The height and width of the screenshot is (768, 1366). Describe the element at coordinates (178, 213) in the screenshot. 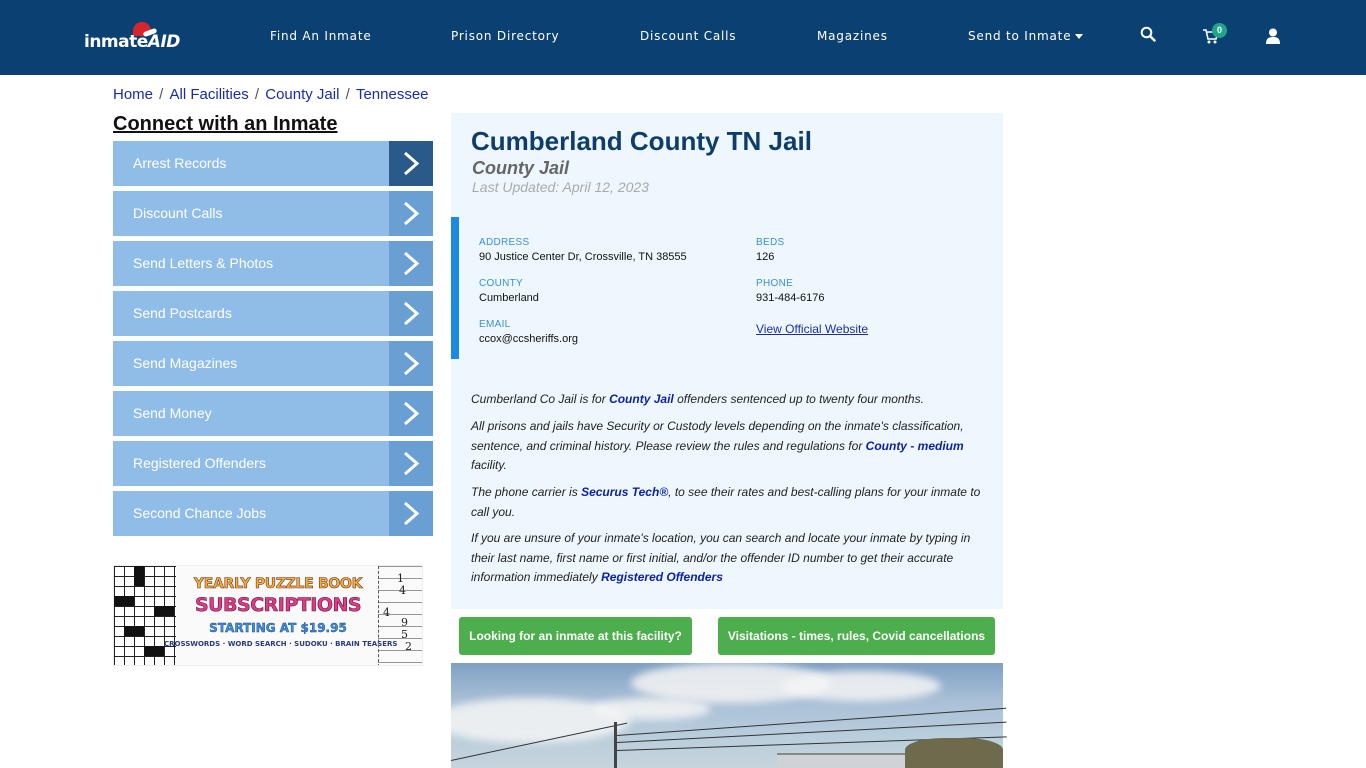

I see `sidebar-item-label: Discount Calls` at that location.